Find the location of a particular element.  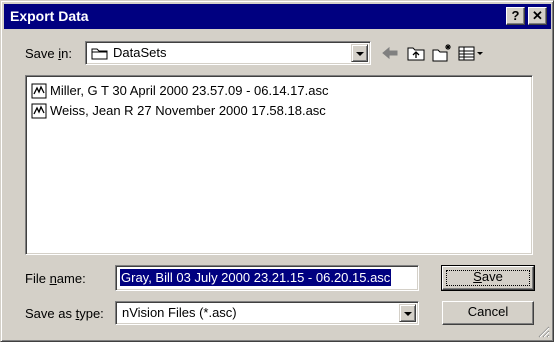

save-in-dropdown-arrow is located at coordinates (359, 53).